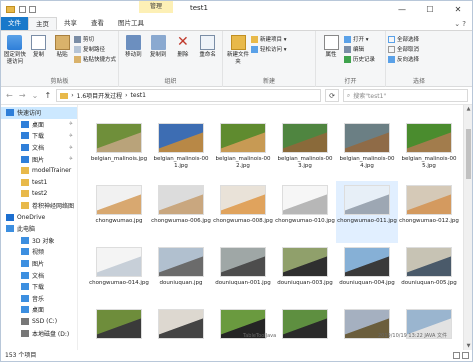 The width and height of the screenshot is (473, 362). What do you see at coordinates (468, 109) in the screenshot?
I see `scroll-up-icon: ▲` at bounding box center [468, 109].